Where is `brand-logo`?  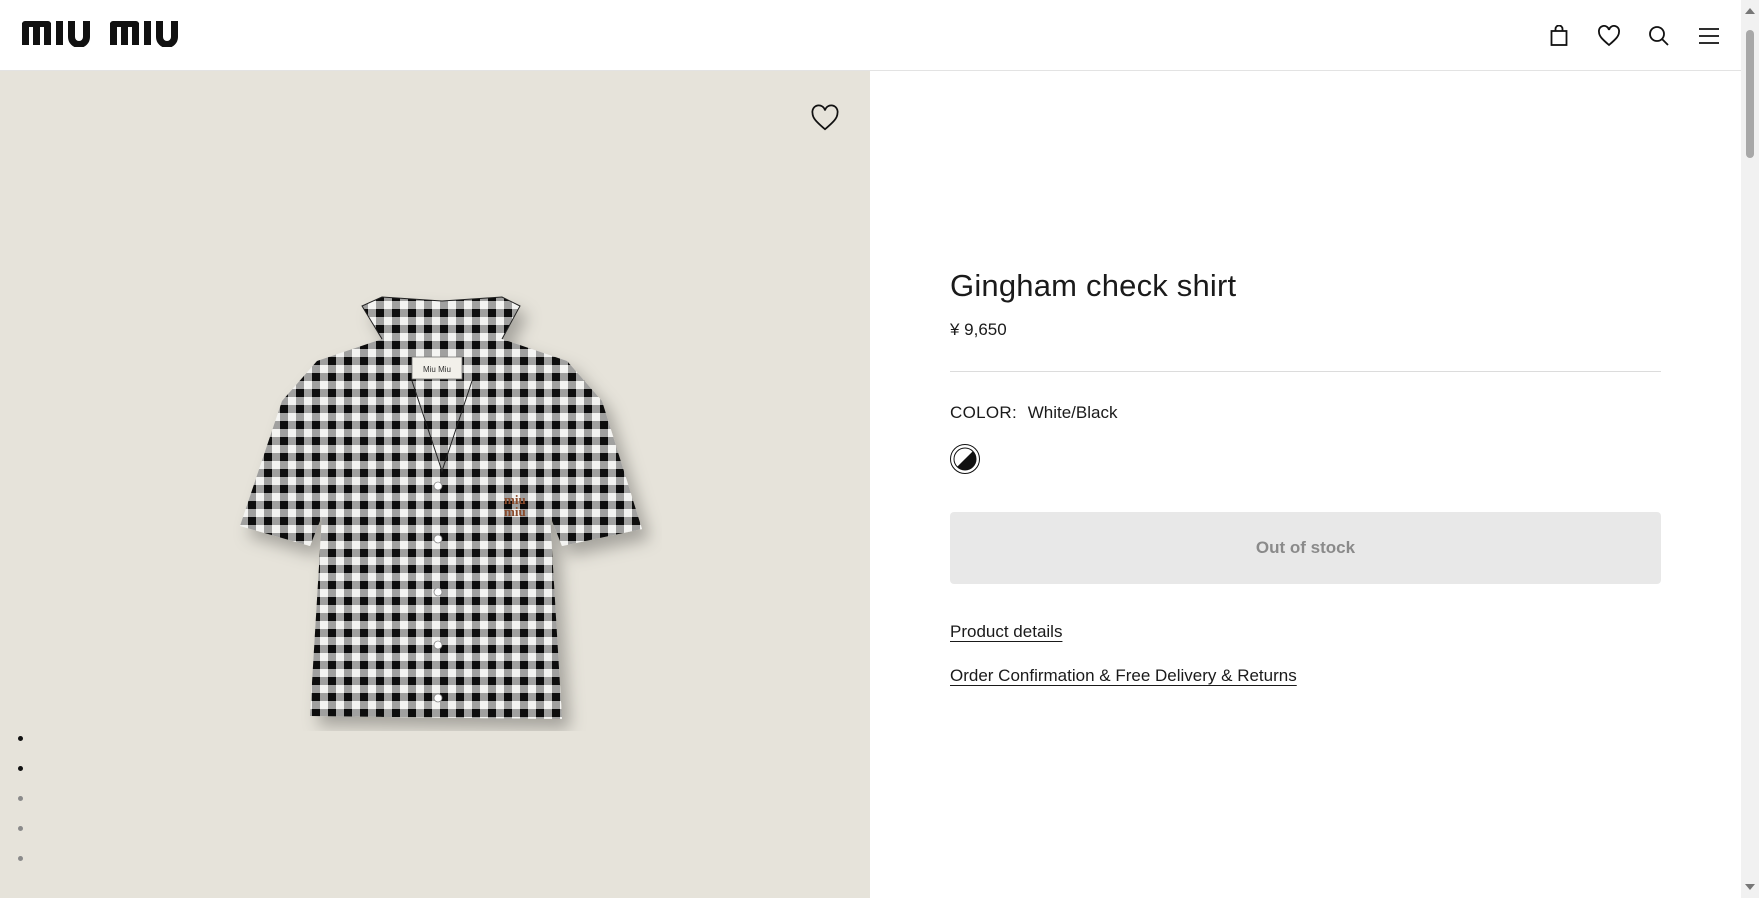
brand-logo is located at coordinates (106, 35).